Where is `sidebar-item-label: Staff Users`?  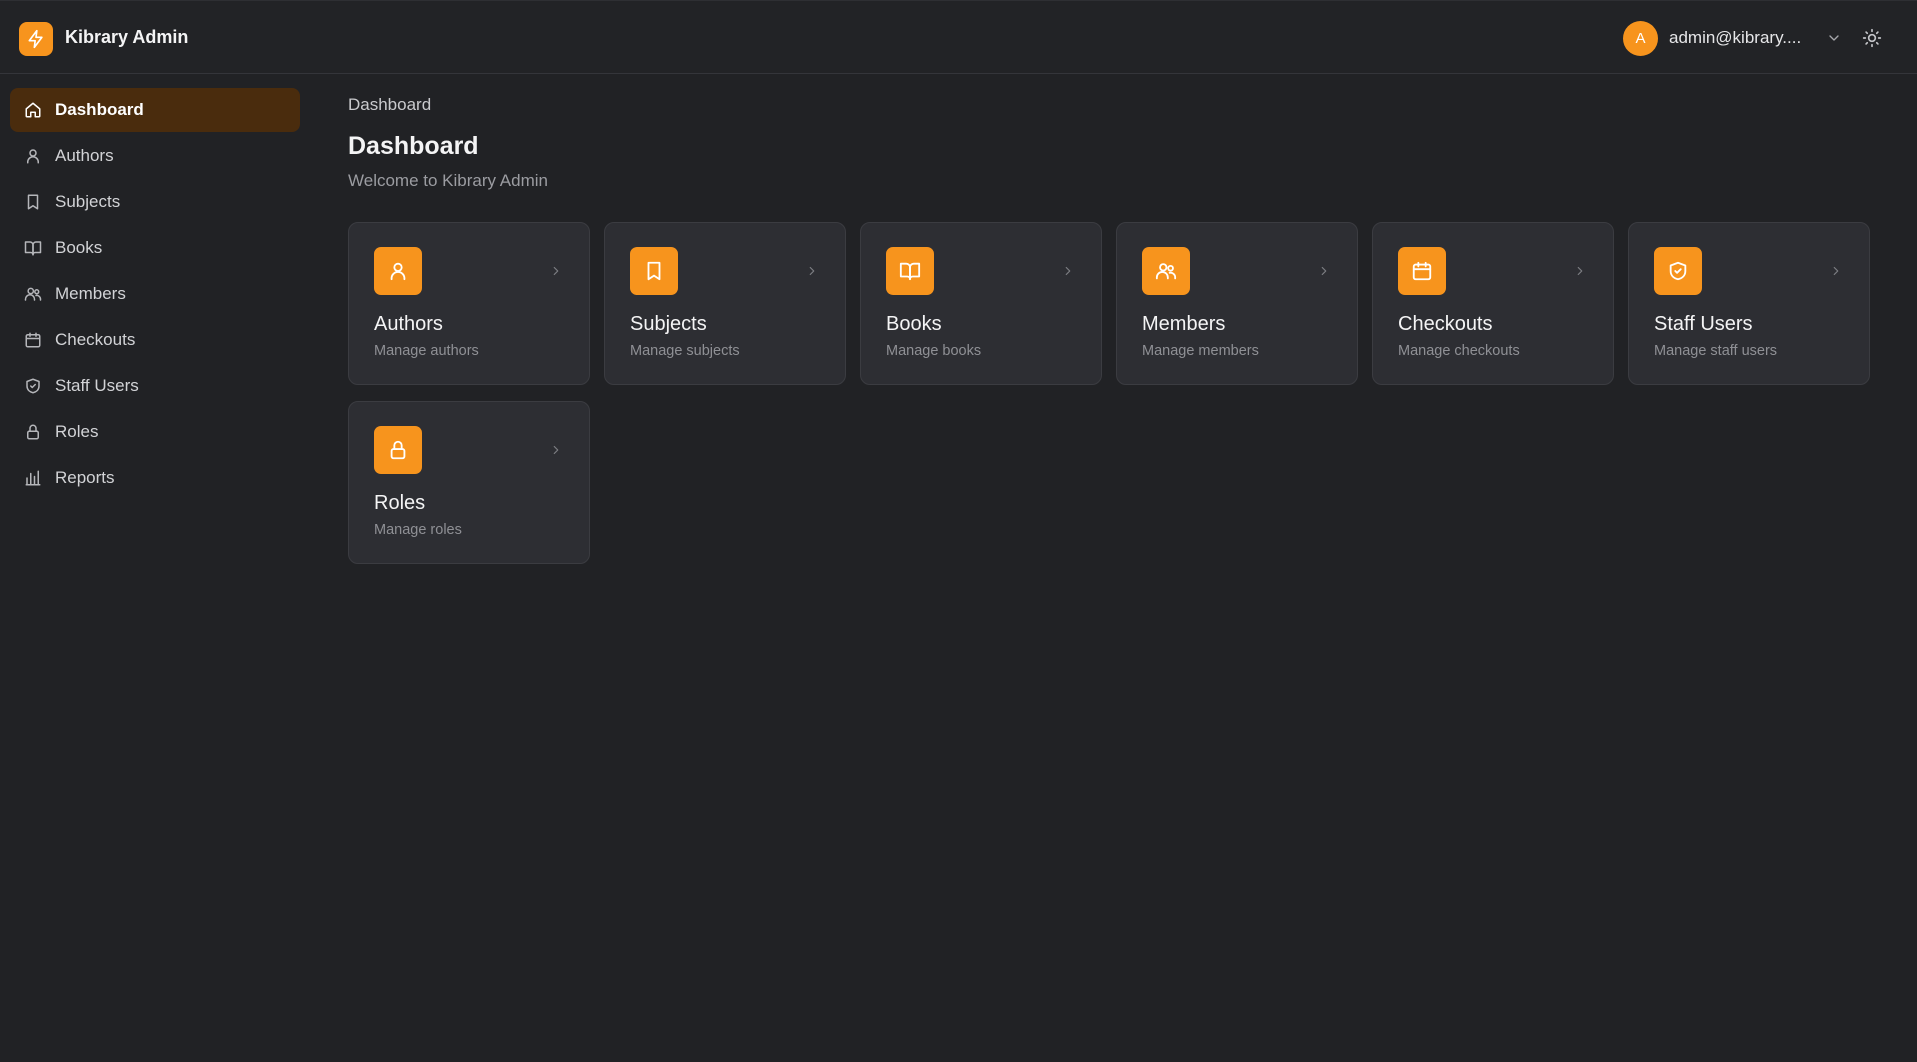 sidebar-item-label: Staff Users is located at coordinates (97, 385).